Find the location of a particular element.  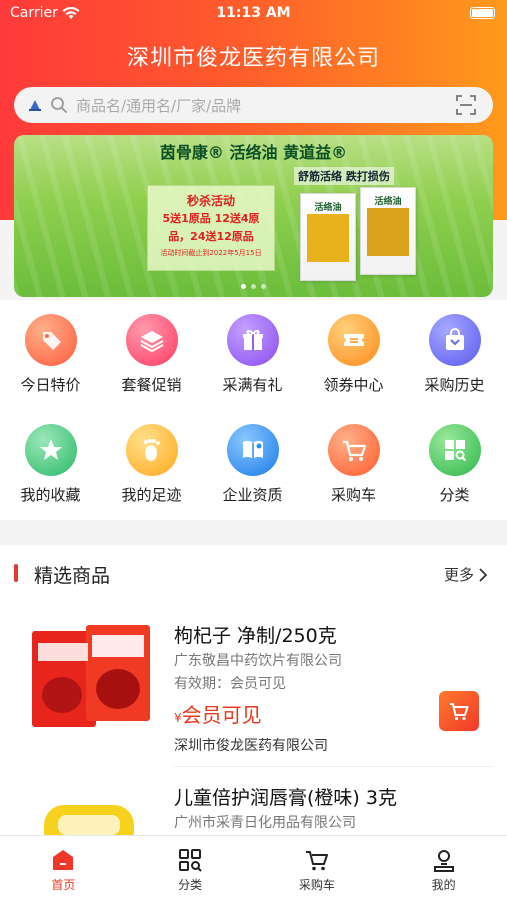

product-maker: 广州市采青日化用品有限公司 is located at coordinates (265, 823).